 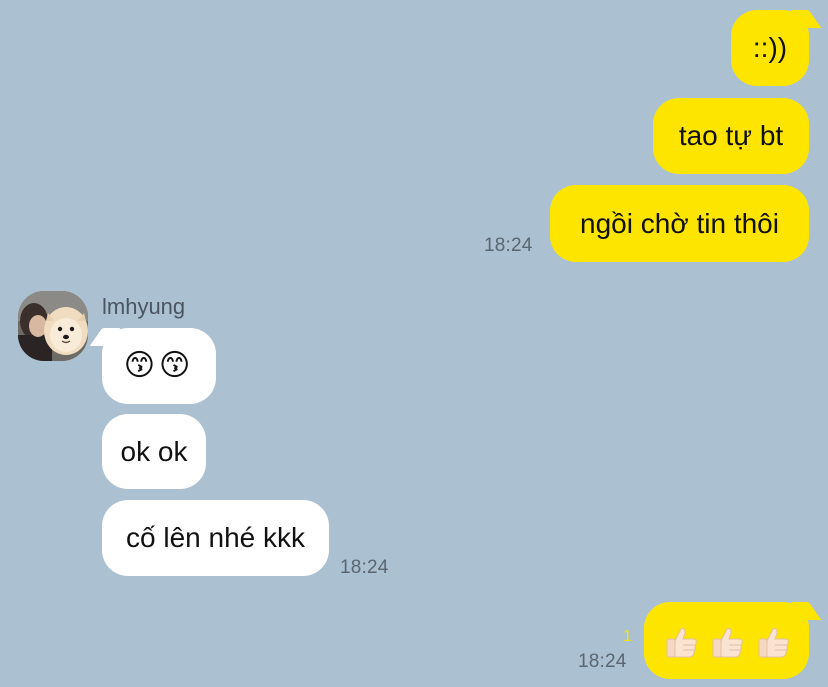 I want to click on my-message-bubble: ngồi chờ tin thôi, so click(x=679, y=223).